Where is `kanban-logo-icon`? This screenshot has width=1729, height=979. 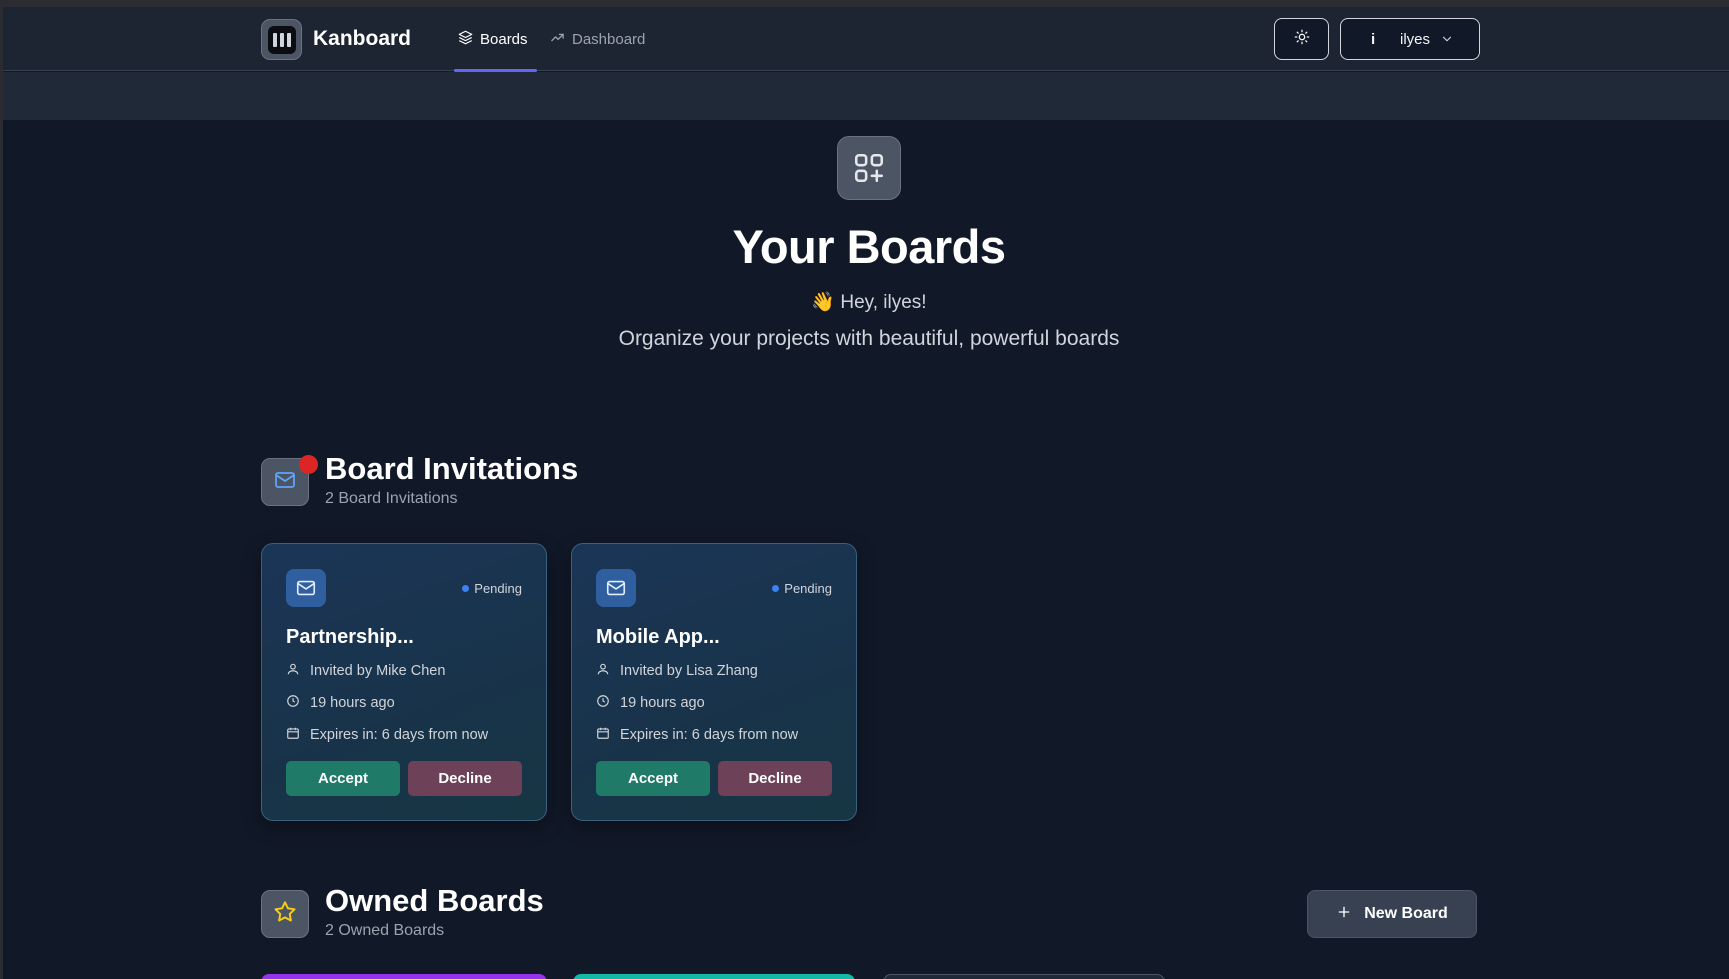 kanban-logo-icon is located at coordinates (281, 39).